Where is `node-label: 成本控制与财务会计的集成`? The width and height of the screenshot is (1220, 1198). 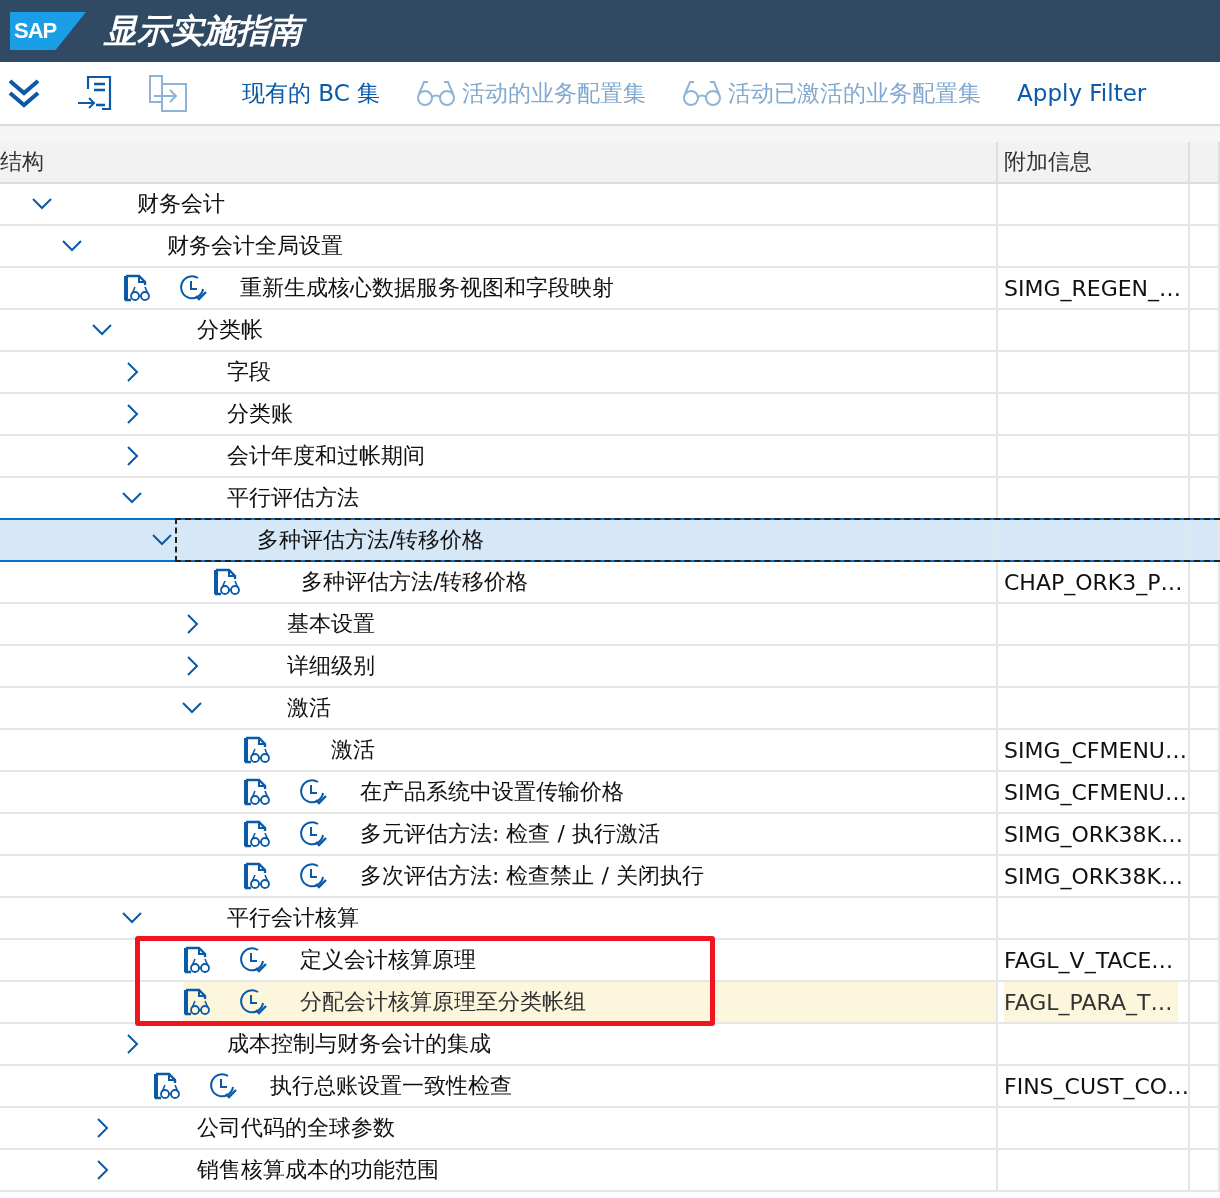
node-label: 成本控制与财务会计的集成 is located at coordinates (359, 1044).